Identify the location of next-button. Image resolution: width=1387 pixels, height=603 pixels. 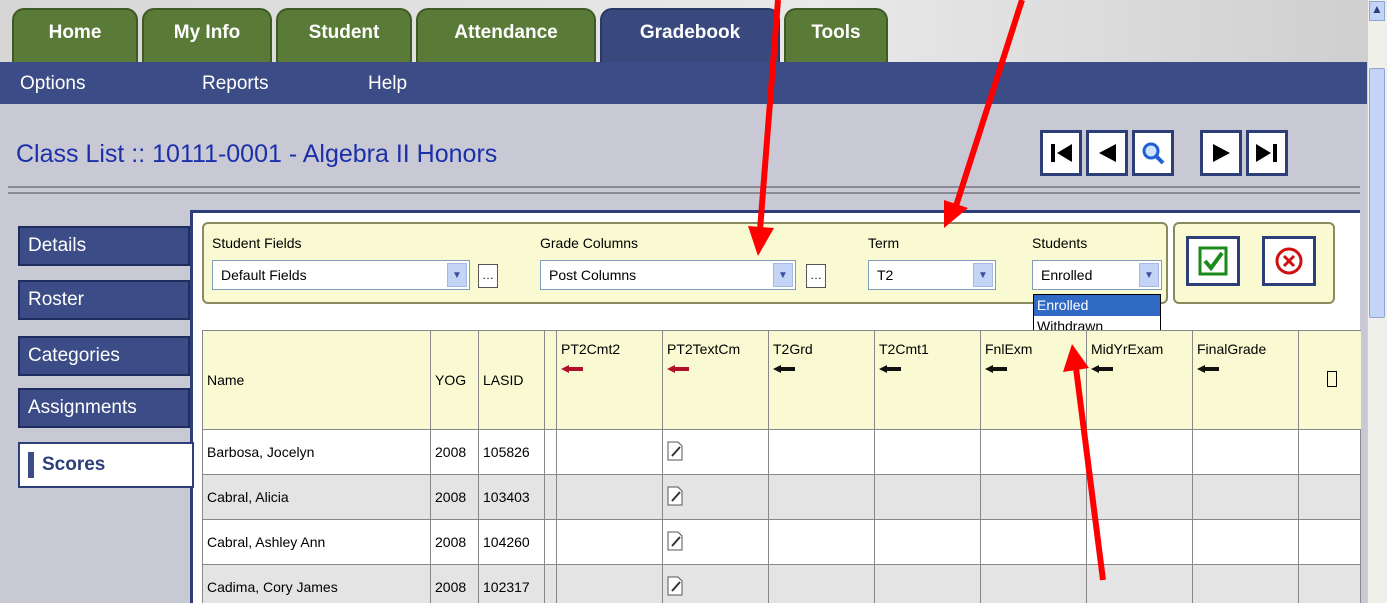
(1221, 153).